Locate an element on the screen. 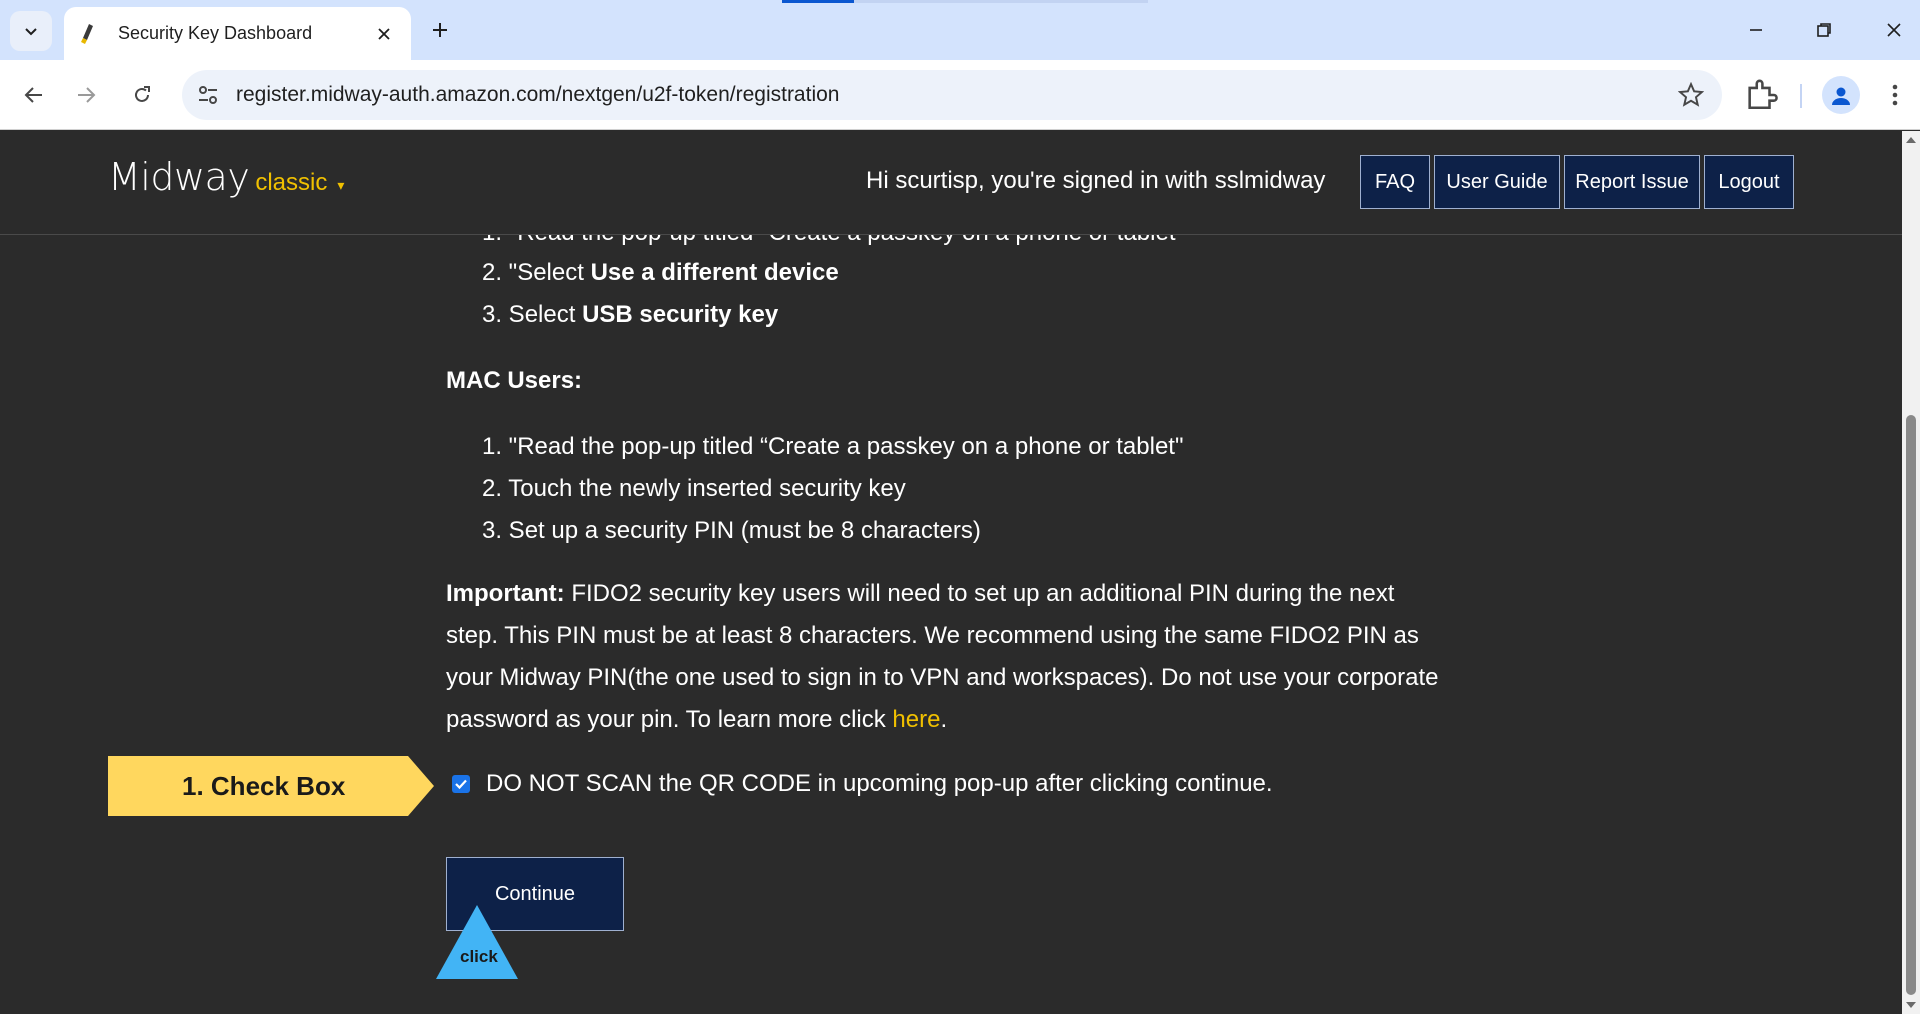  logout-button: Logout is located at coordinates (1749, 182).